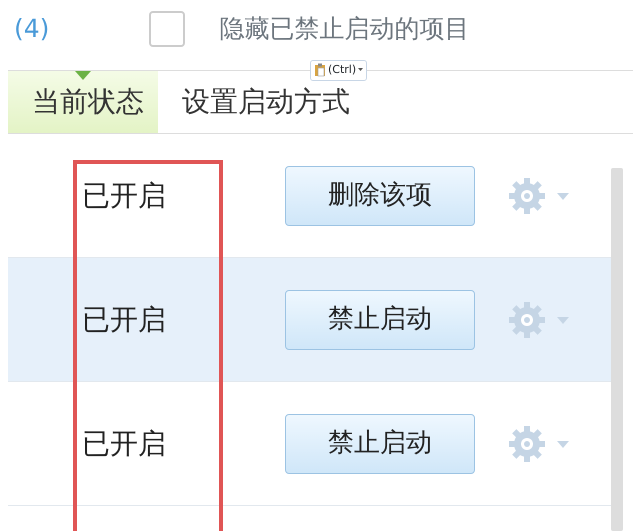  What do you see at coordinates (617, 349) in the screenshot?
I see `scrollbar` at bounding box center [617, 349].